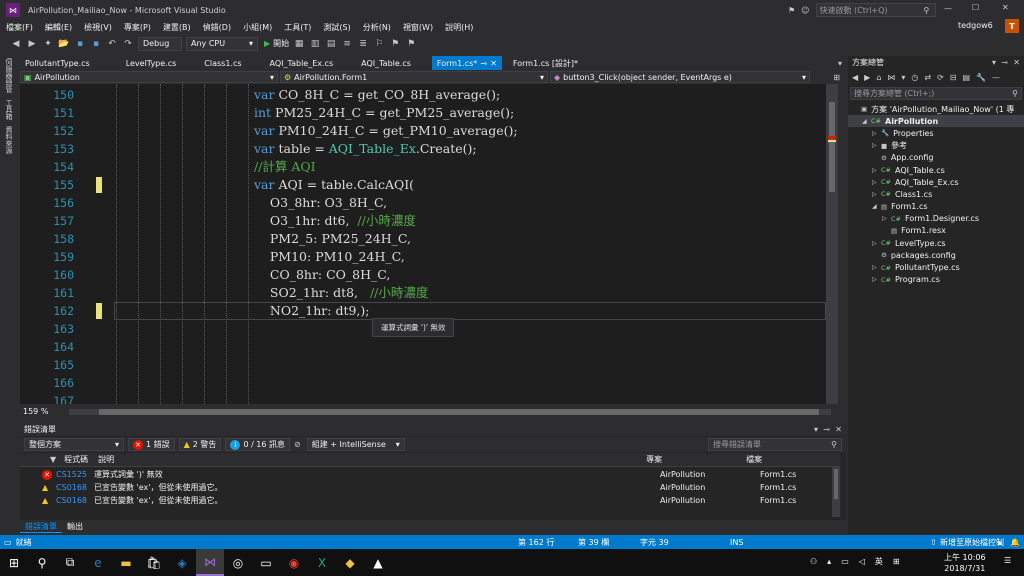 This screenshot has height=576, width=1024. Describe the element at coordinates (19, 27) in the screenshot. I see `menu-item: 檔案(F)` at that location.